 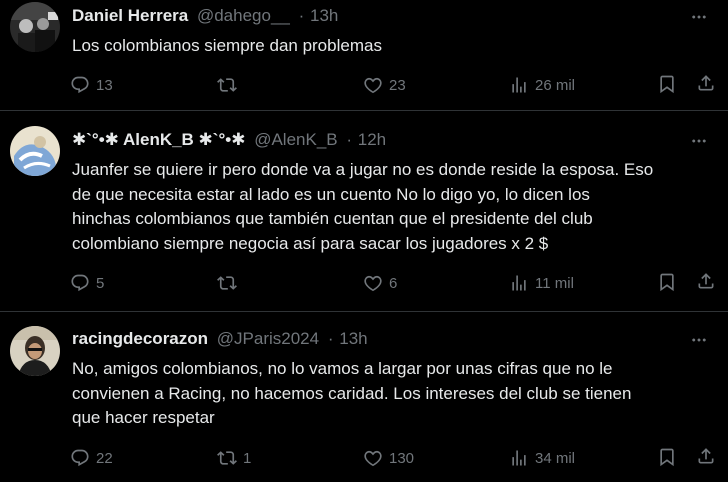 I want to click on display-name: ✱`°•✱ AlenK_B ✱`°•✱, so click(x=158, y=139).